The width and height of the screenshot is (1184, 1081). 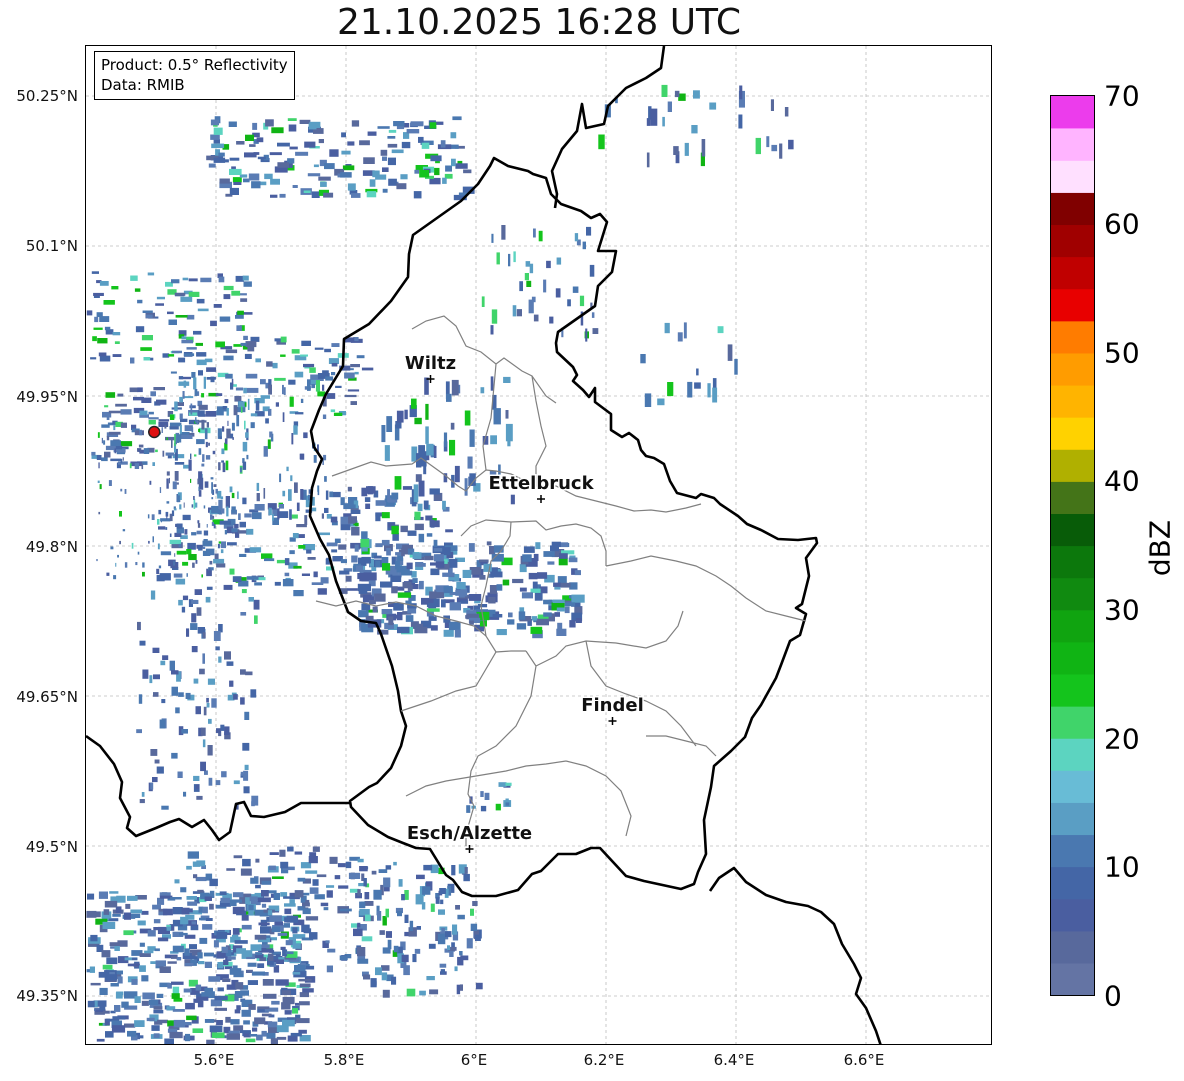 What do you see at coordinates (47, 397) in the screenshot?
I see `lat-tick: 49.95°N` at bounding box center [47, 397].